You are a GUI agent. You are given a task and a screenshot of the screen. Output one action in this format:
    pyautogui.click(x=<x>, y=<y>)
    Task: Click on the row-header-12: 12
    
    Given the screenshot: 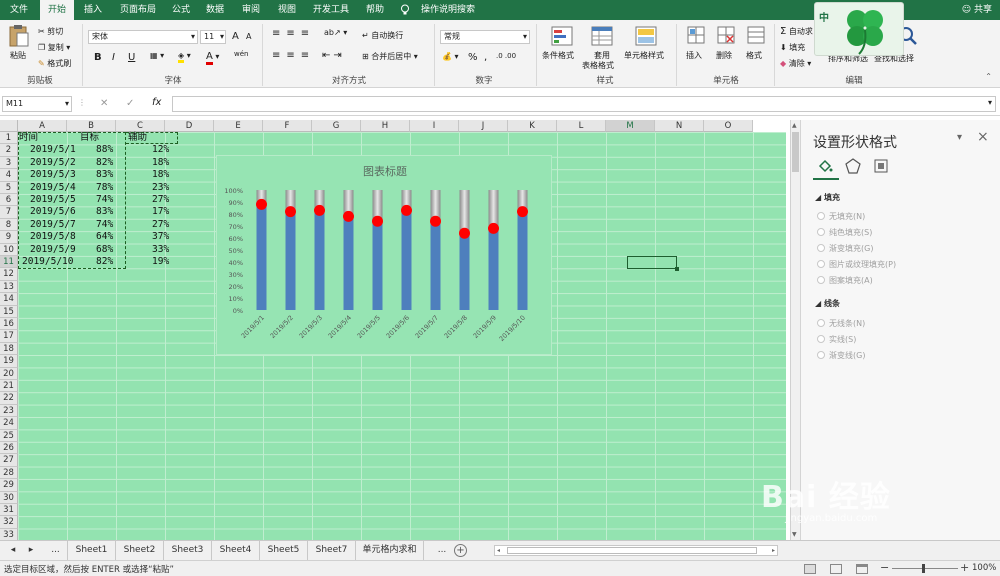 What is the action you would take?
    pyautogui.click(x=9, y=274)
    